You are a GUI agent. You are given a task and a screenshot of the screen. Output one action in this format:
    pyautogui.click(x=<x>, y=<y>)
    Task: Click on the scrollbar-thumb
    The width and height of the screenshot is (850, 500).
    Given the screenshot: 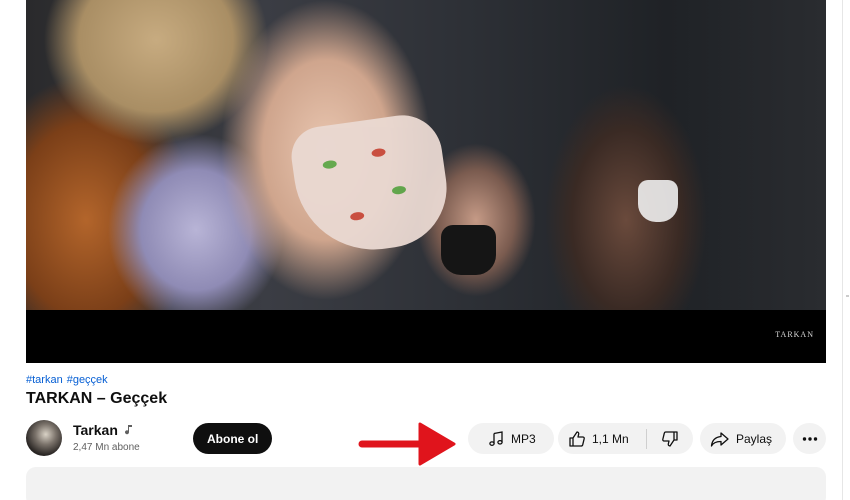 What is the action you would take?
    pyautogui.click(x=847, y=296)
    